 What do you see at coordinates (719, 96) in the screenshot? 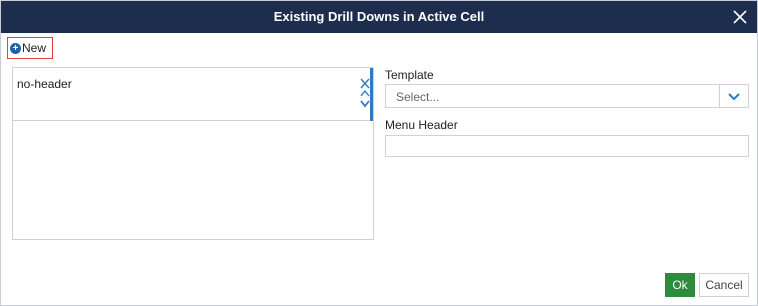
I see `select-divider` at bounding box center [719, 96].